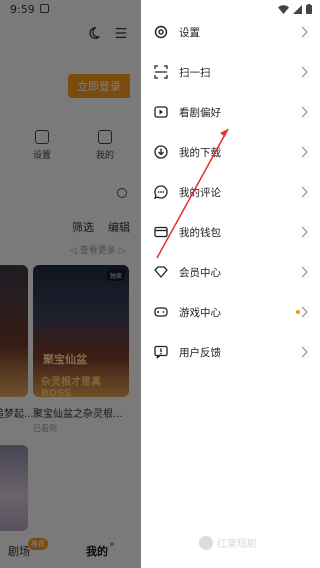 This screenshot has height=568, width=320. What do you see at coordinates (189, 32) in the screenshot?
I see `menu-item-label: 设置` at bounding box center [189, 32].